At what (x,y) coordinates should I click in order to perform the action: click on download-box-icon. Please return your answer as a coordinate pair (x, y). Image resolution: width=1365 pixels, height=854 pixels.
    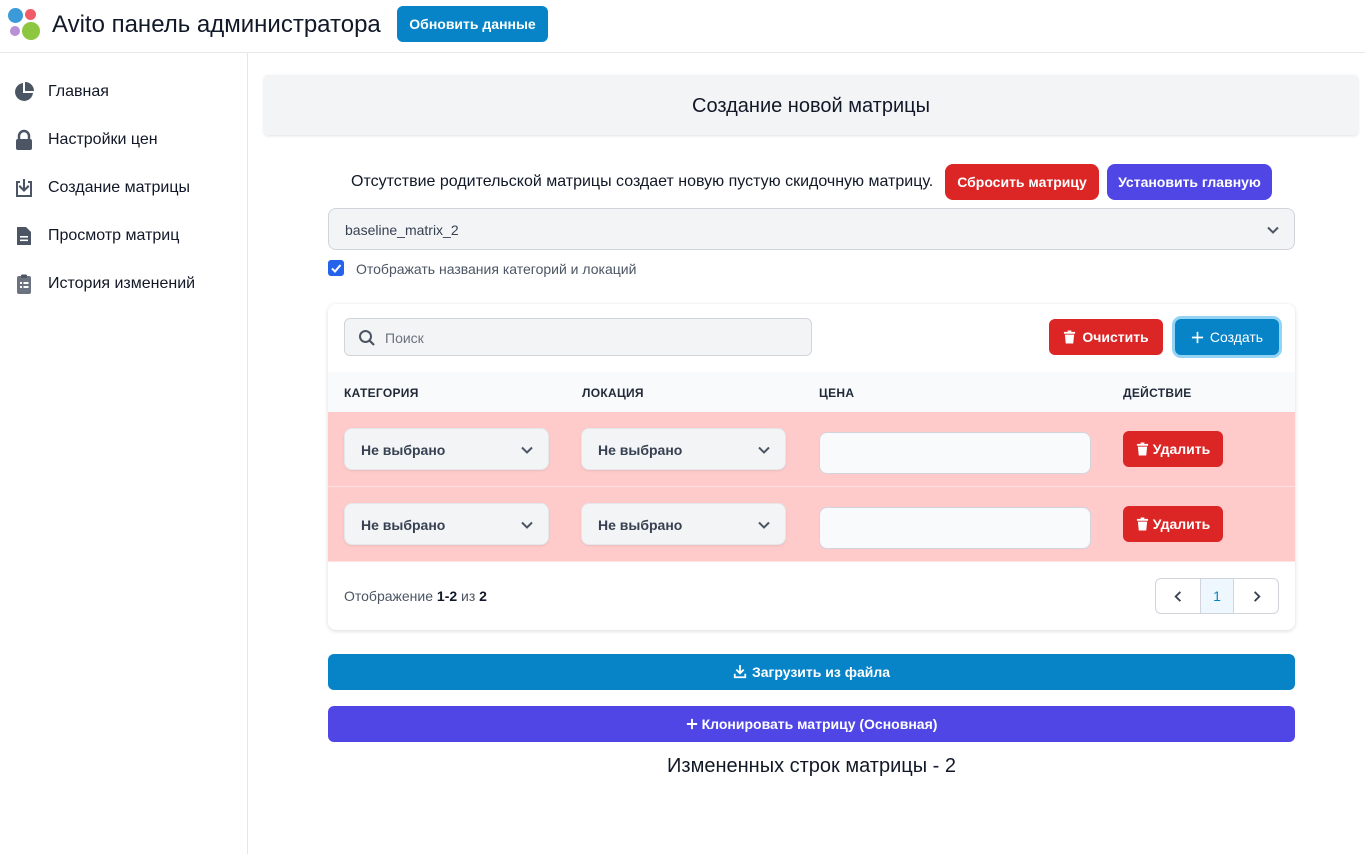
    Looking at the image, I should click on (24, 188).